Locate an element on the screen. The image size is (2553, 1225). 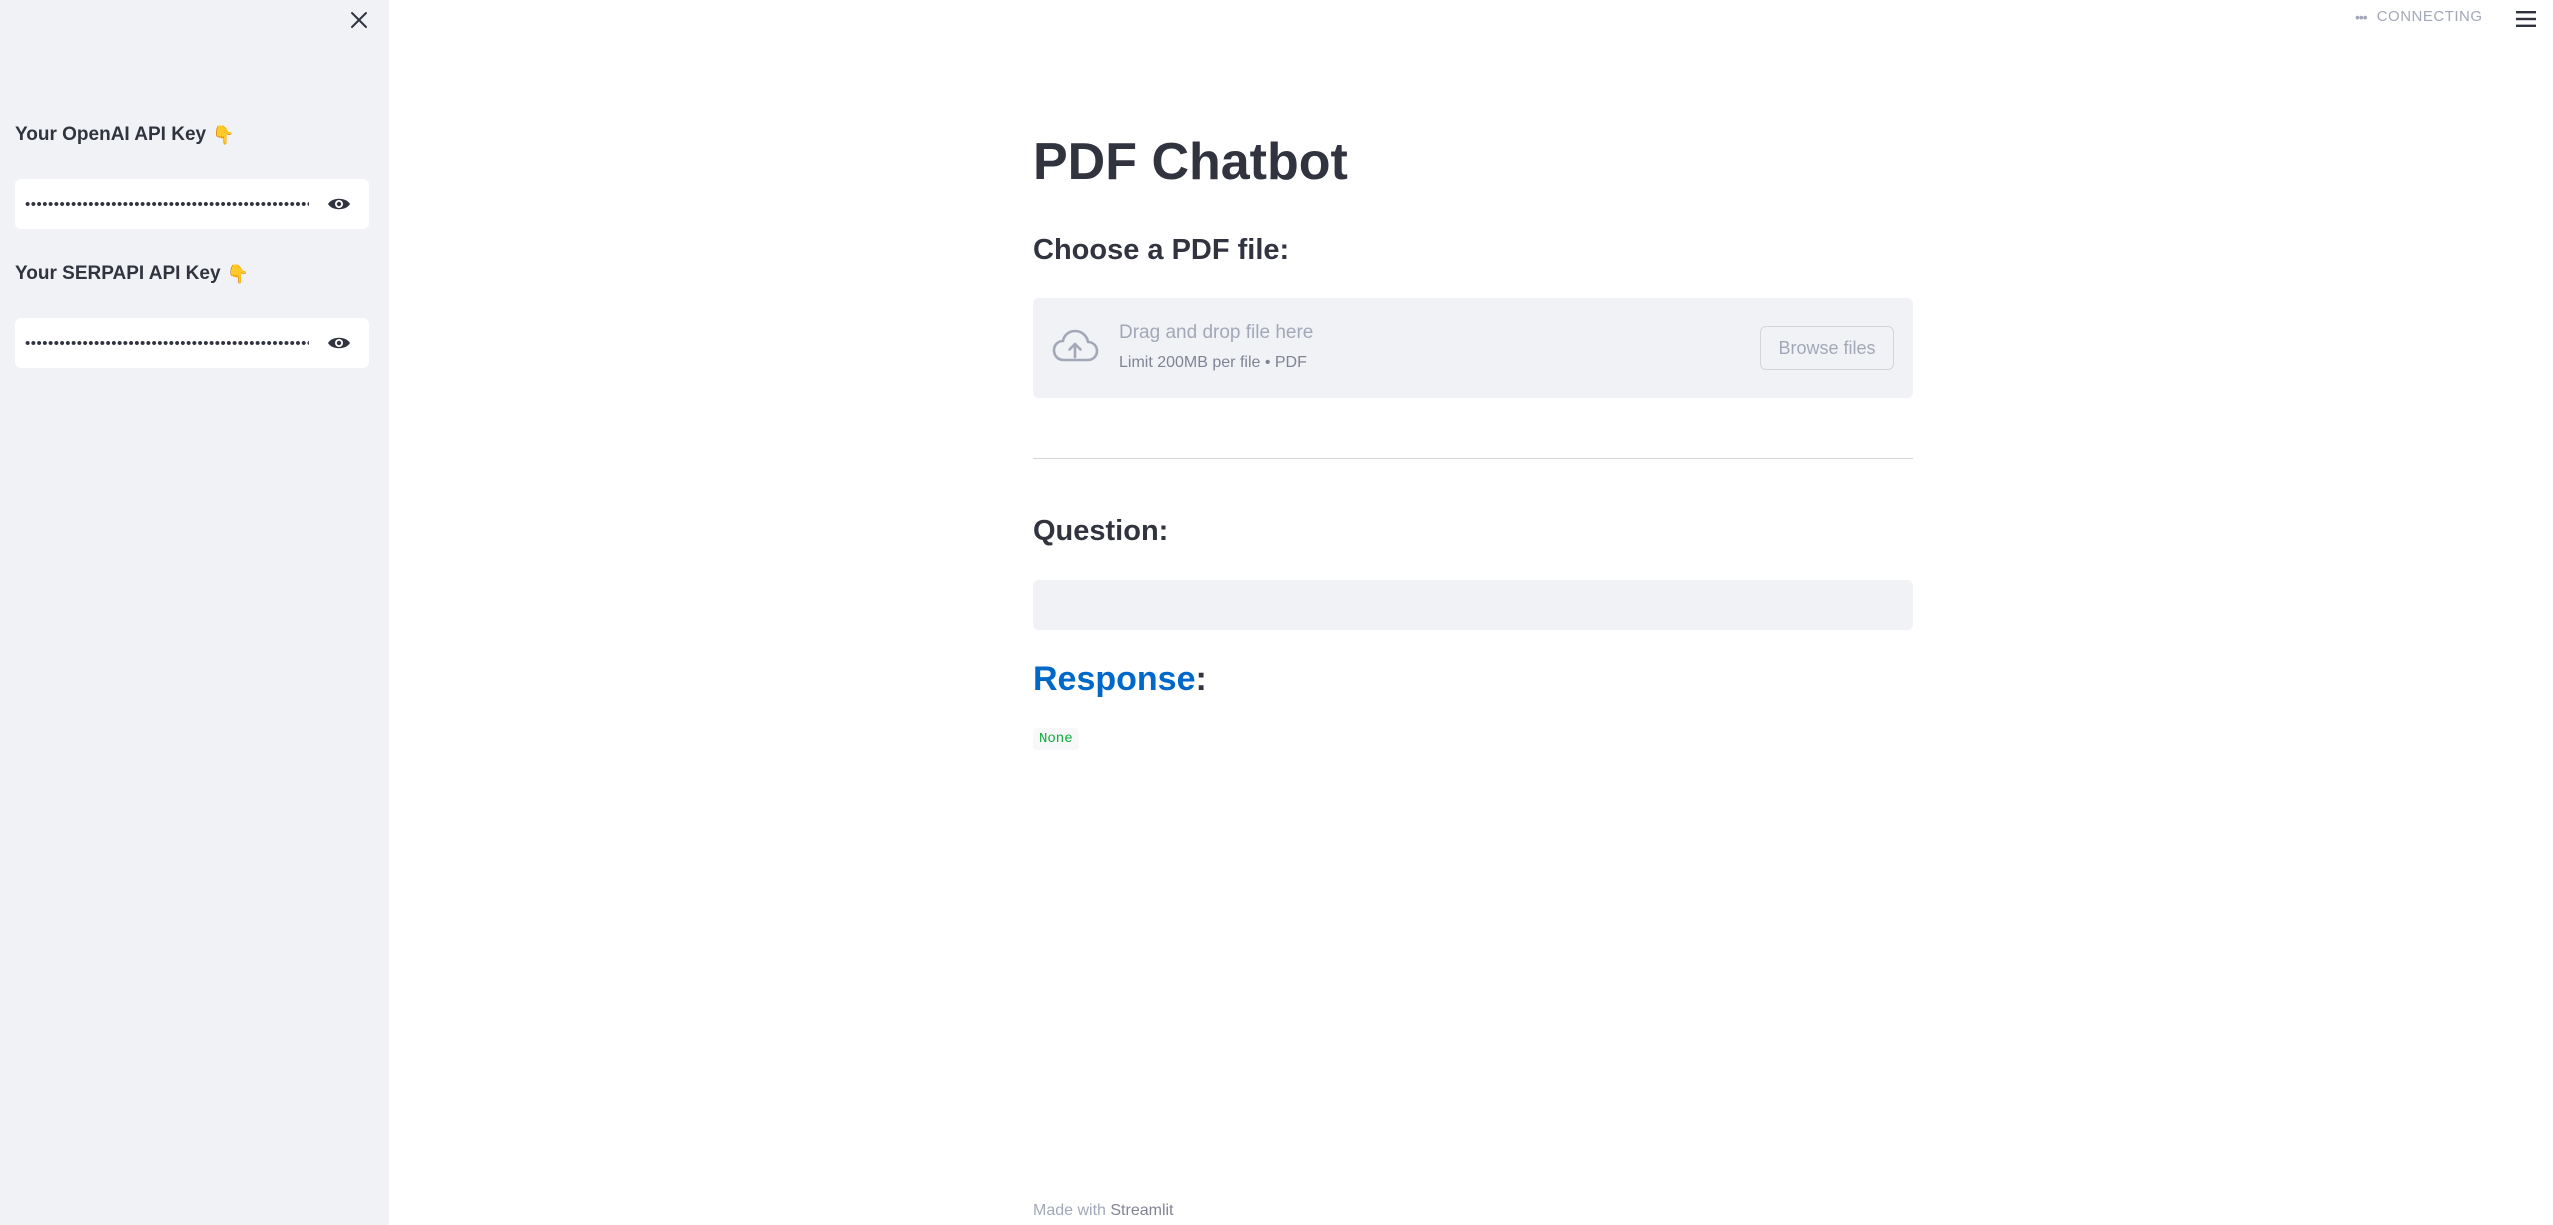
dropzone-title: Drag and drop file here is located at coordinates (1216, 332).